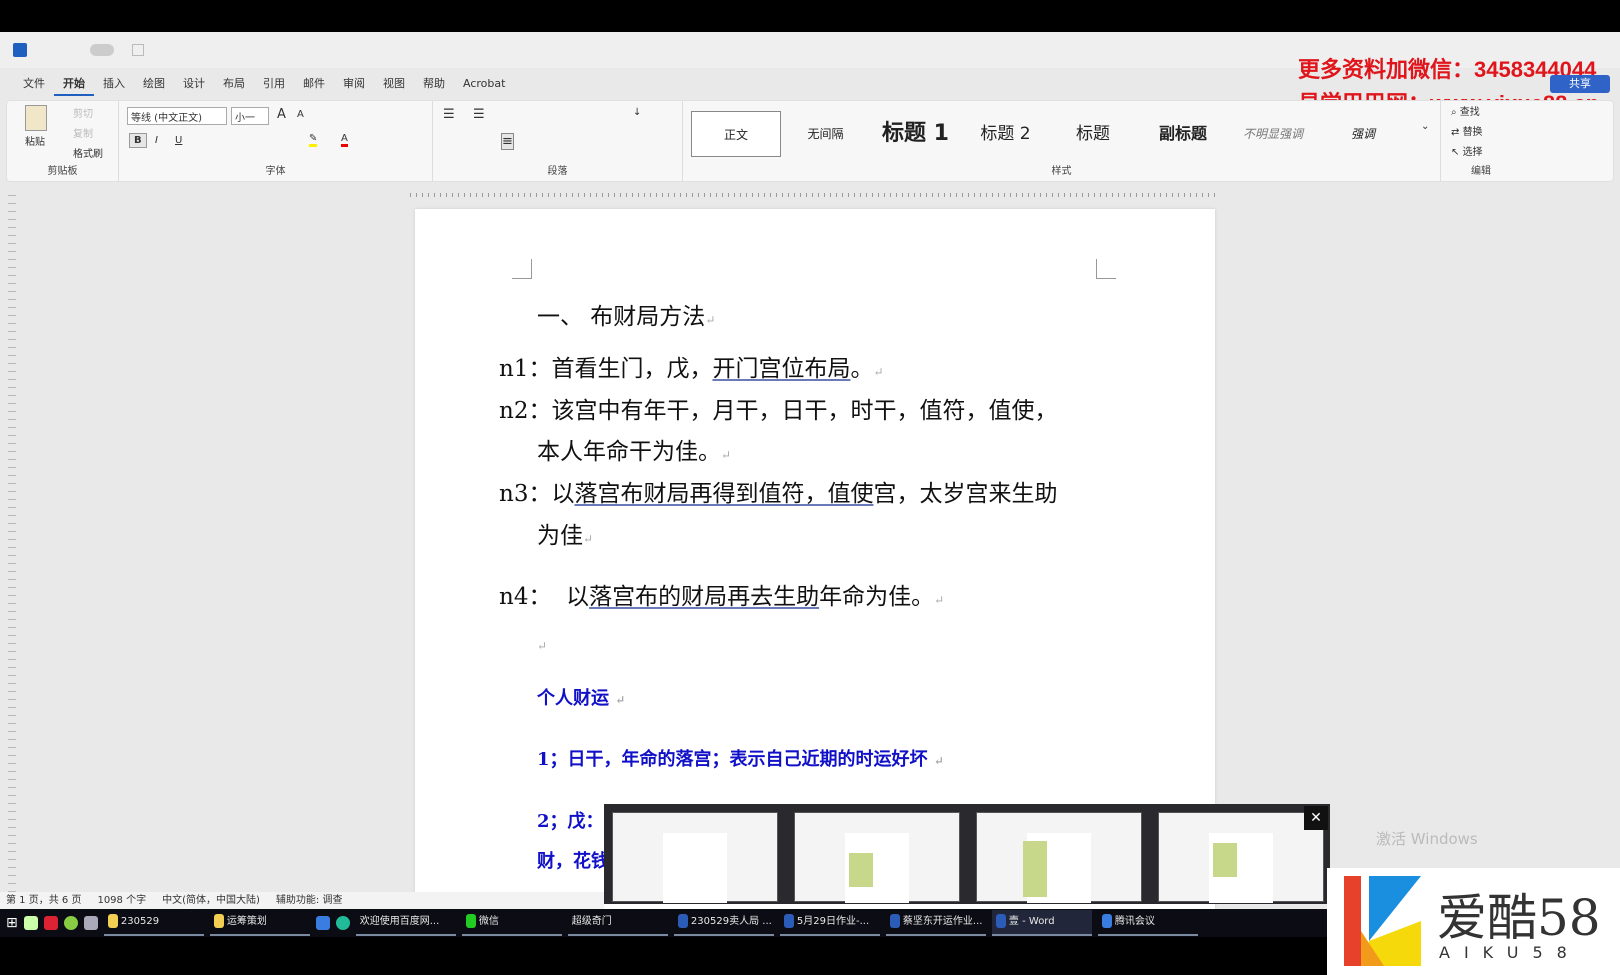 The height and width of the screenshot is (975, 1620). What do you see at coordinates (1427, 839) in the screenshot?
I see `activate-windows-text: 激活 Windows` at bounding box center [1427, 839].